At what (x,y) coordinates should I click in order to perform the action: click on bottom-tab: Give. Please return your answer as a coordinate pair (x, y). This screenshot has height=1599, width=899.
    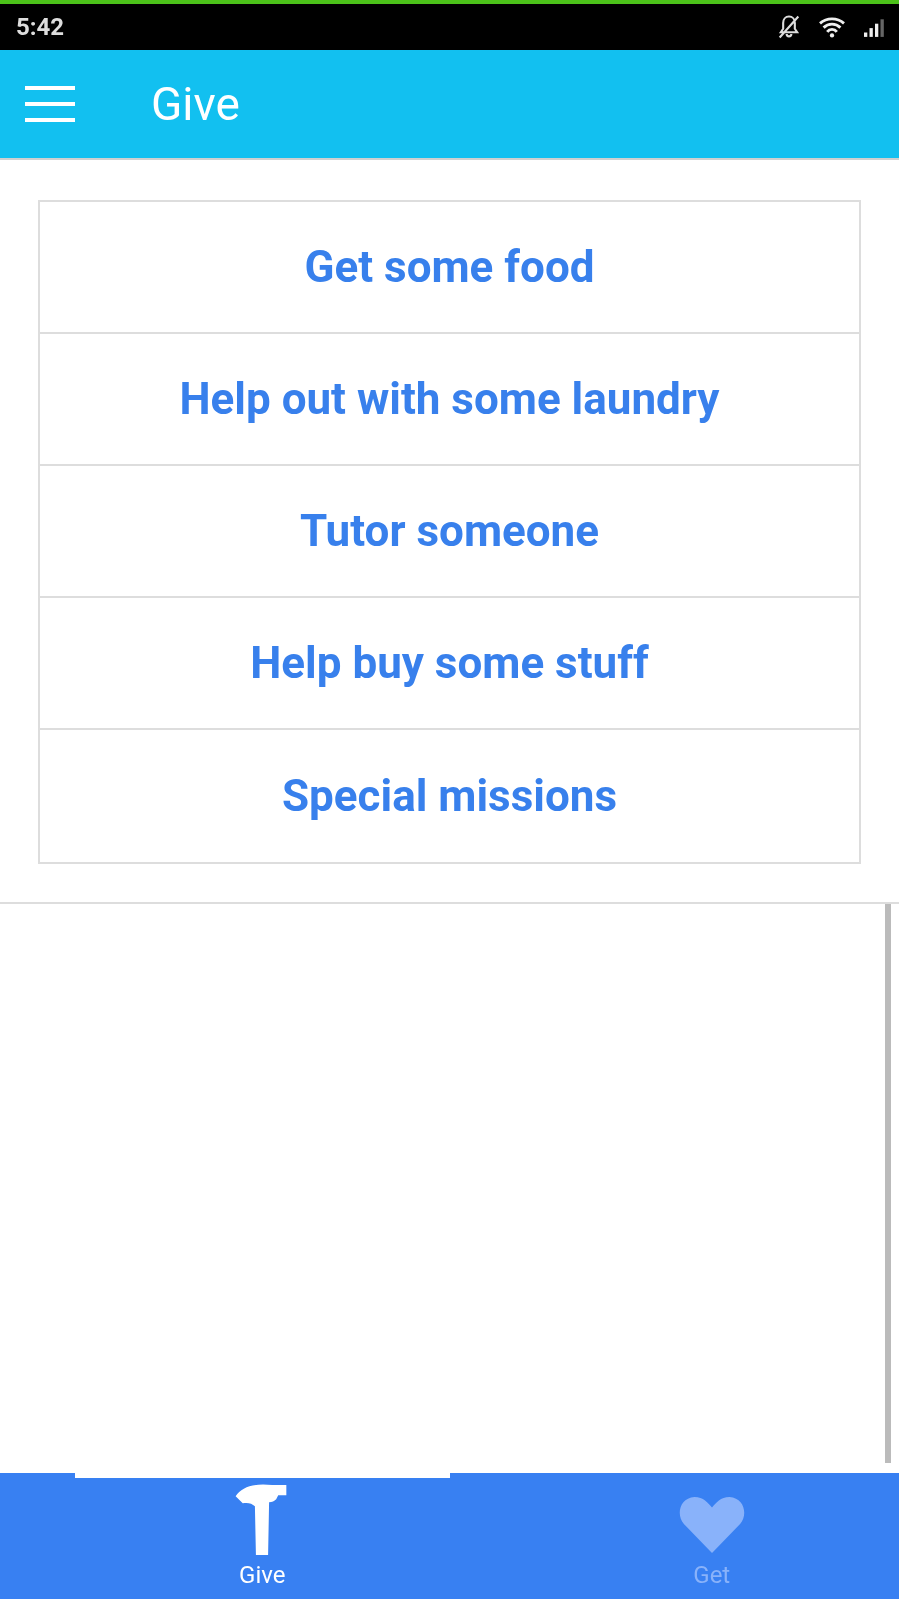
    Looking at the image, I should click on (262, 1534).